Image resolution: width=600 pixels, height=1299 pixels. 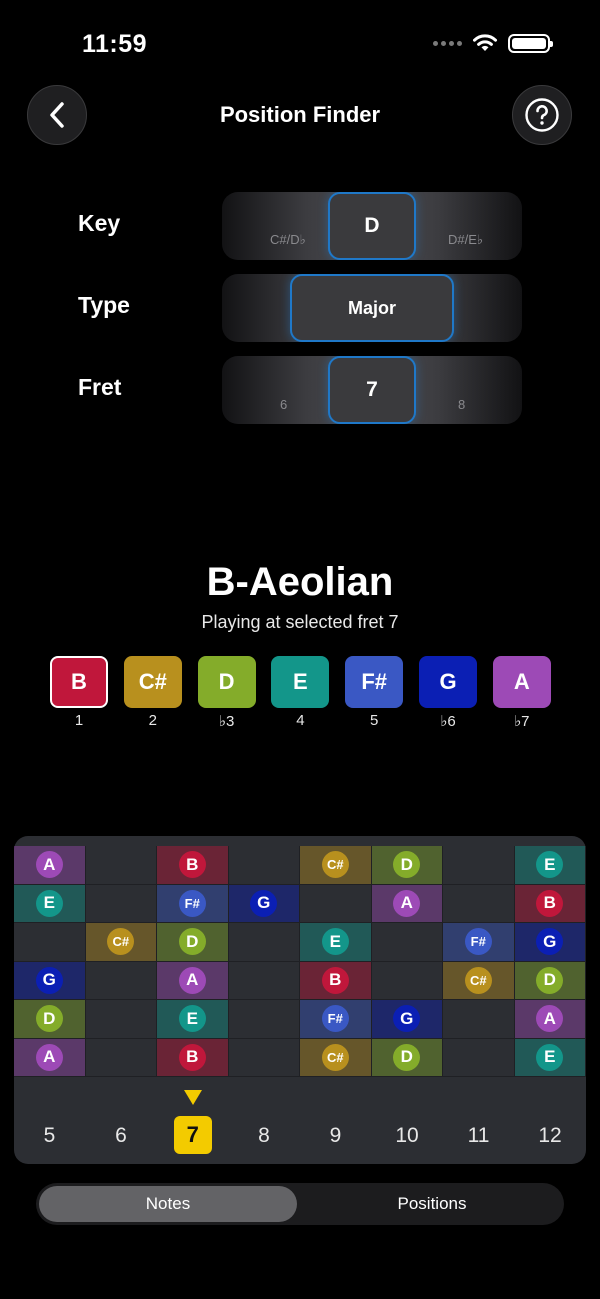 I want to click on cellular-signal-icon, so click(x=447, y=43).